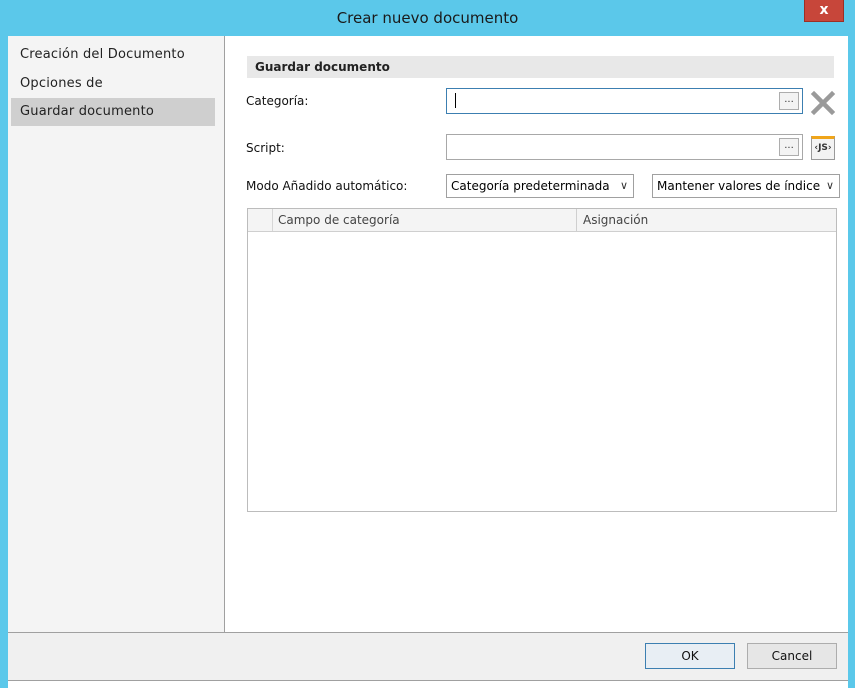  Describe the element at coordinates (424, 220) in the screenshot. I see `column-header-campo: Campo de categoría` at that location.